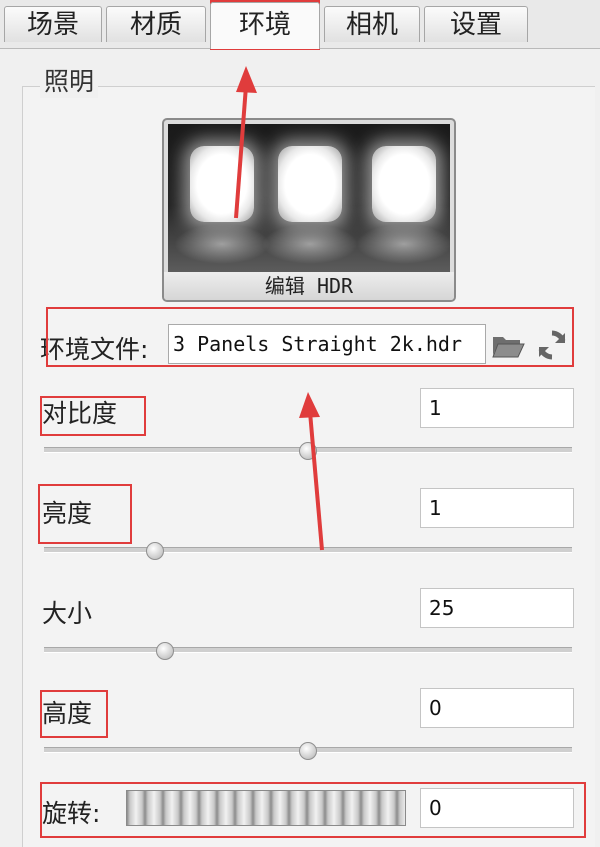  I want to click on folder-open-icon, so click(508, 345).